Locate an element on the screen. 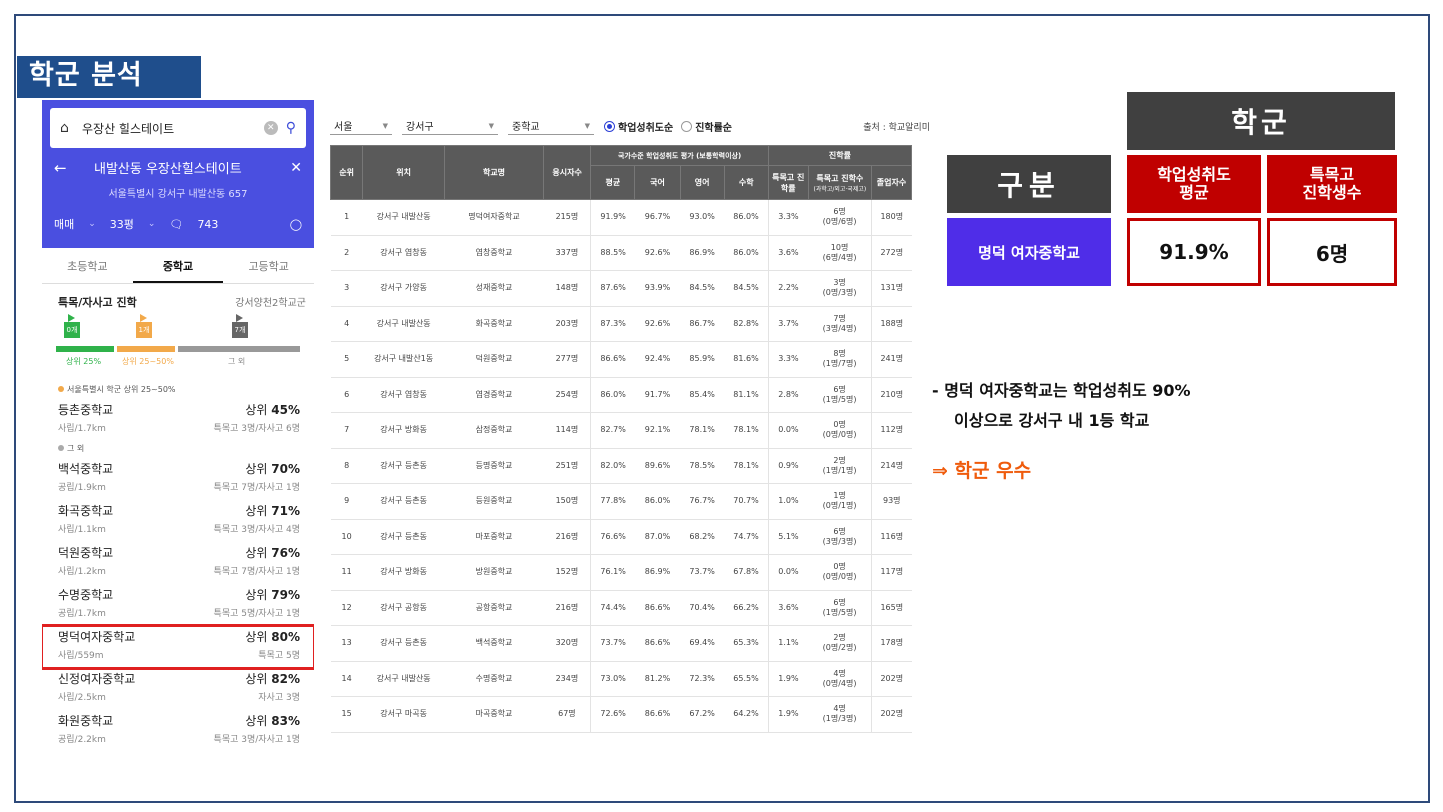  source-label: 출처 : 학교알리미 is located at coordinates (896, 127).